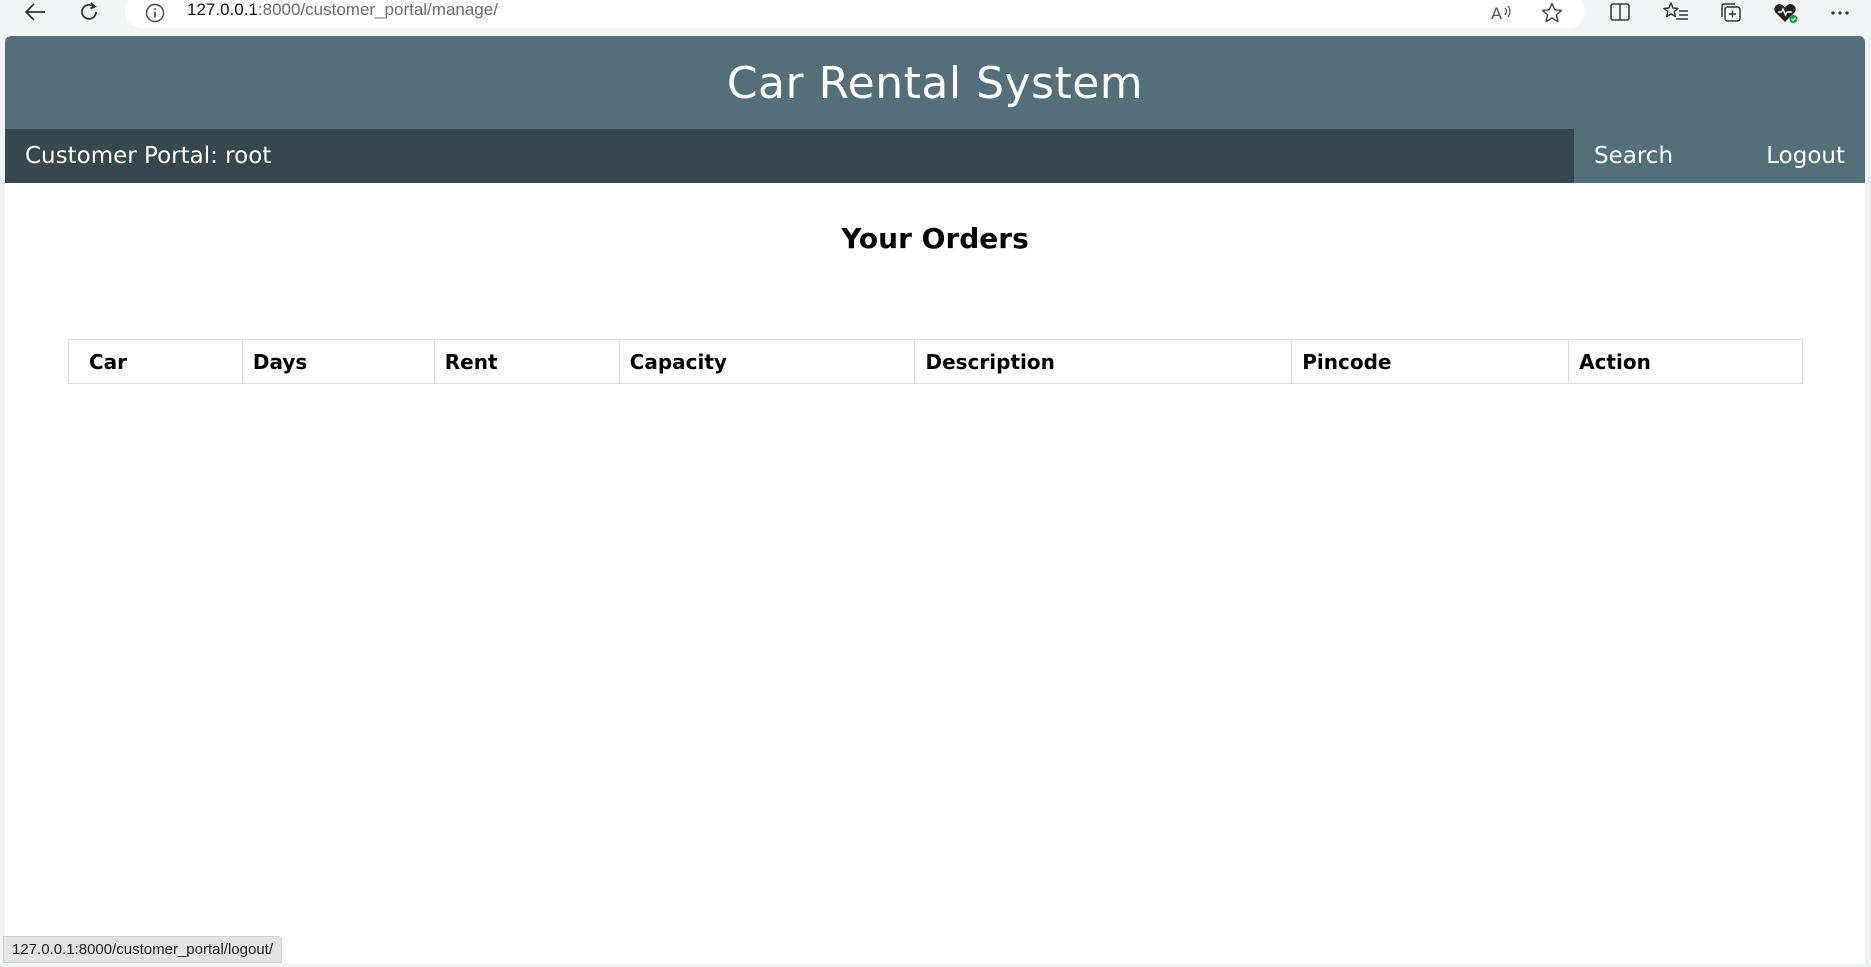 Image resolution: width=1871 pixels, height=967 pixels. Describe the element at coordinates (1552, 13) in the screenshot. I see `favorite-star-icon` at that location.